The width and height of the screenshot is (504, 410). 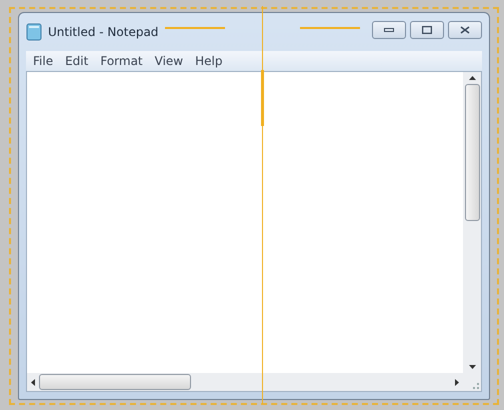 I want to click on window-title: Untitled - Notepad, so click(x=103, y=32).